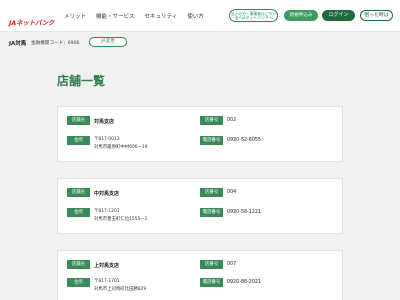 This screenshot has height=300, width=400. I want to click on store-number: 002, so click(232, 120).